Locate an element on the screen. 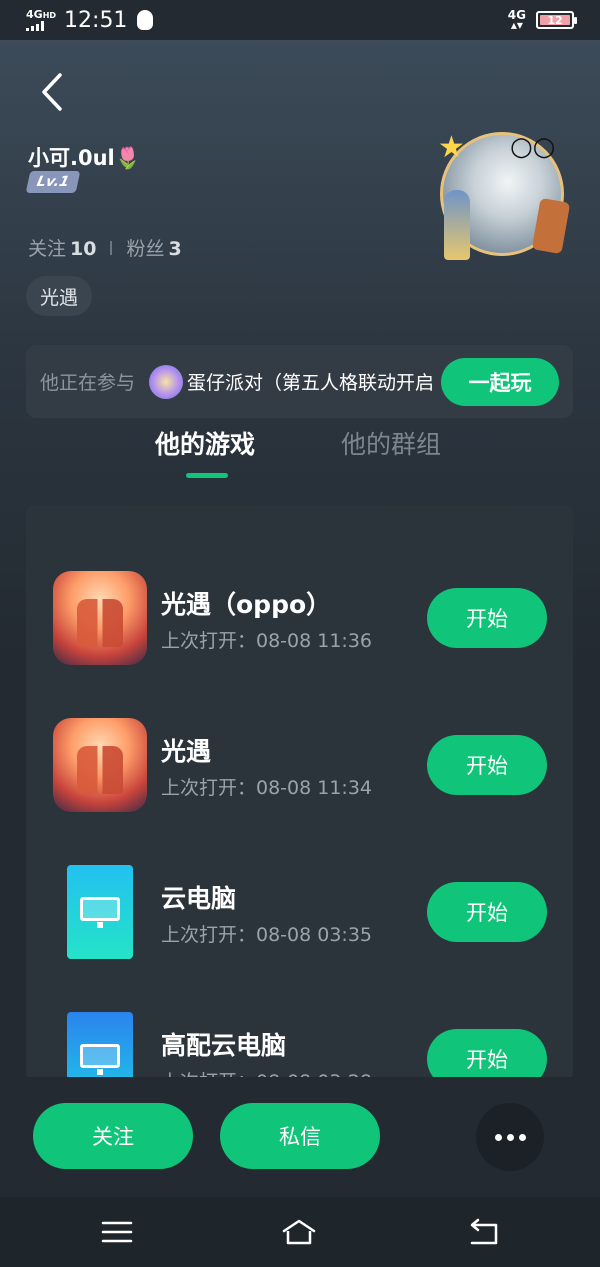 The height and width of the screenshot is (1267, 600). following-stat: 关注 10 is located at coordinates (62, 247).